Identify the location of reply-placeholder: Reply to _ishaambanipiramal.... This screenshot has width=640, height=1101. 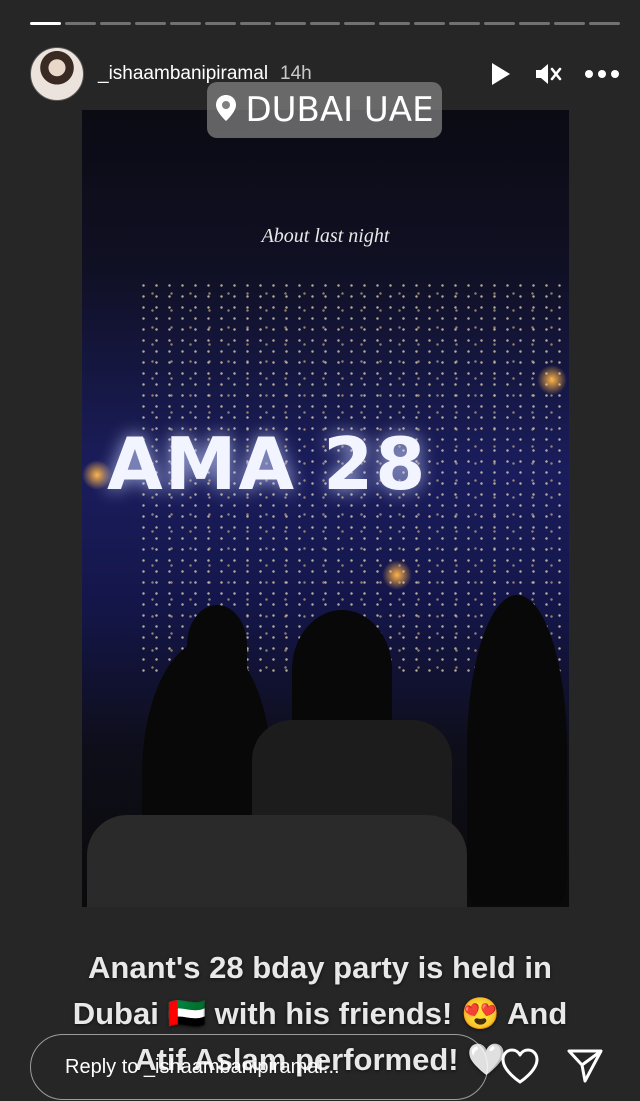
(202, 1066).